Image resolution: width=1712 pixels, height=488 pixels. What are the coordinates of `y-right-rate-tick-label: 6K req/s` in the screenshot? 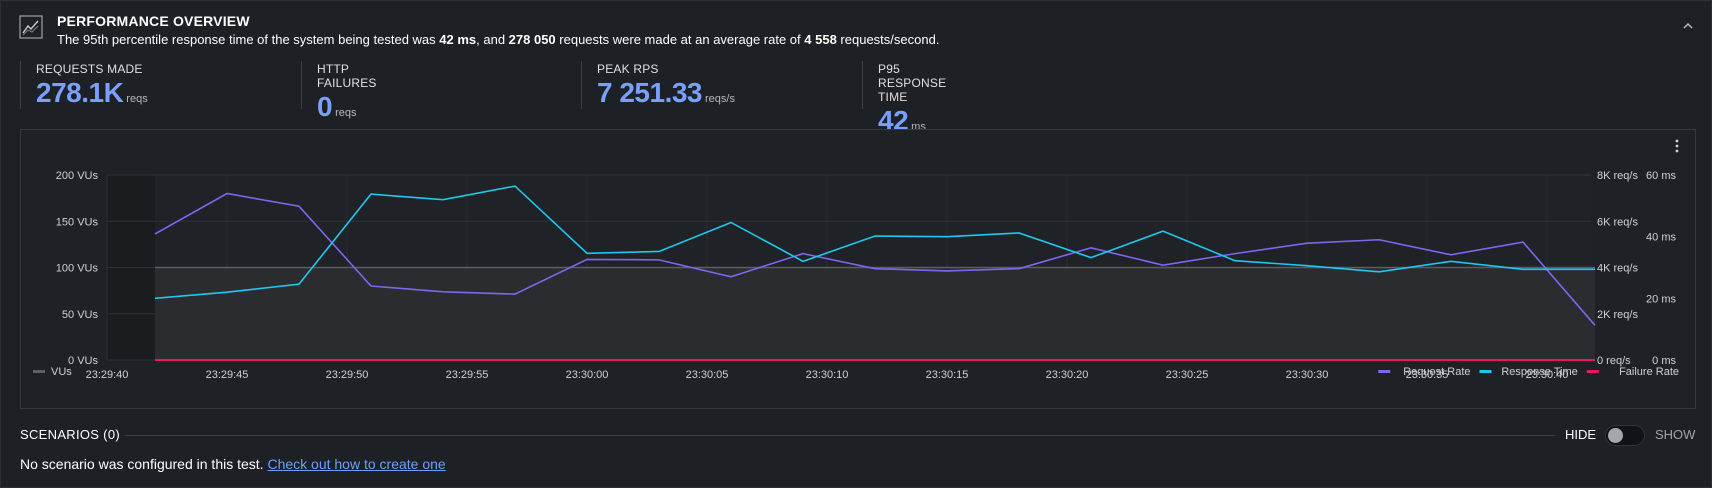 It's located at (1617, 222).